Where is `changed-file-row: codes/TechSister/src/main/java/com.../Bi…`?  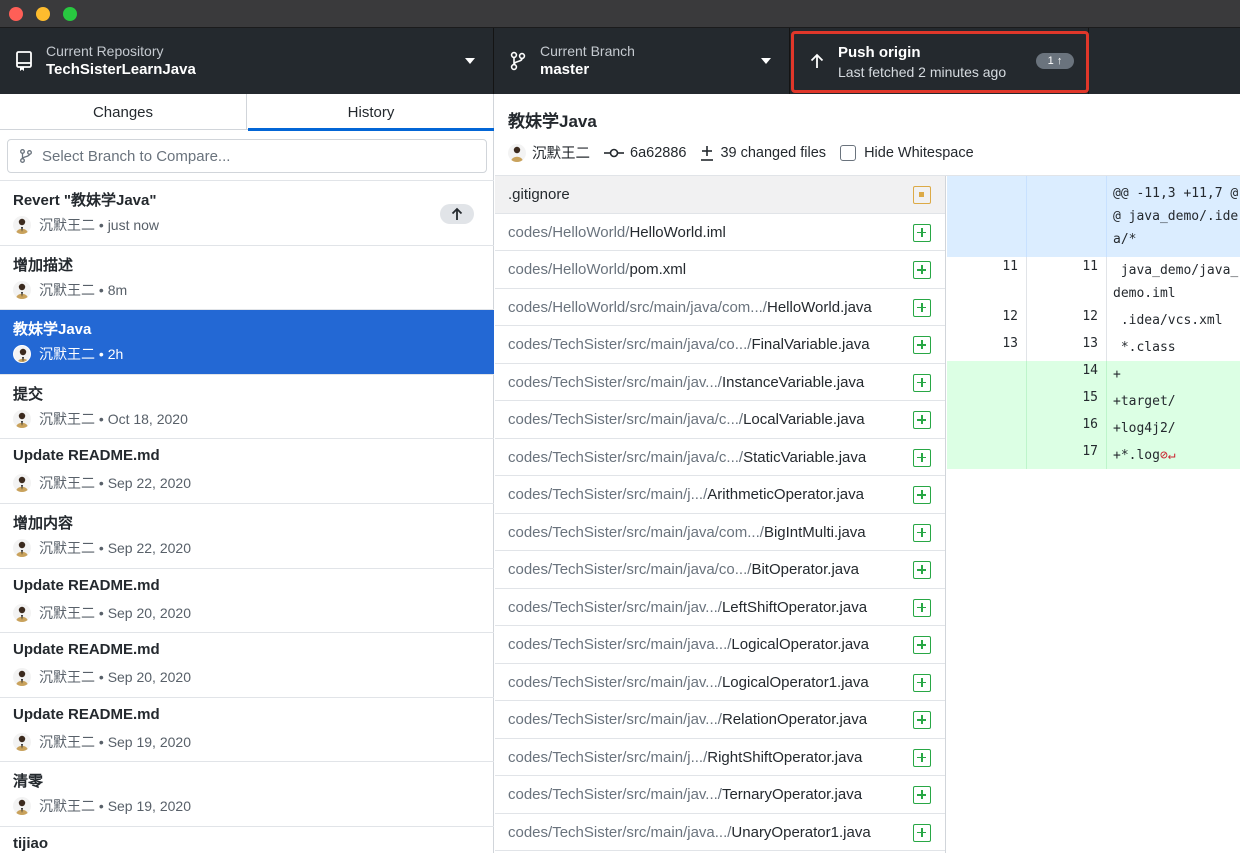 changed-file-row: codes/TechSister/src/main/java/com.../Bi… is located at coordinates (720, 532).